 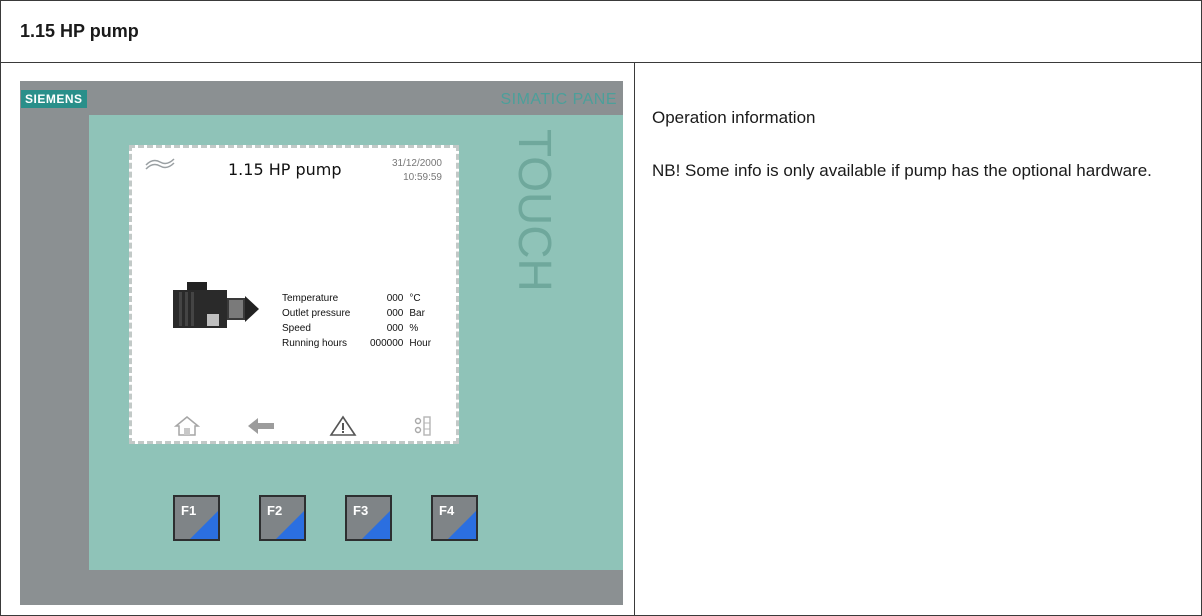 What do you see at coordinates (285, 169) in the screenshot?
I see `screen-title: 1.15 HP pump` at bounding box center [285, 169].